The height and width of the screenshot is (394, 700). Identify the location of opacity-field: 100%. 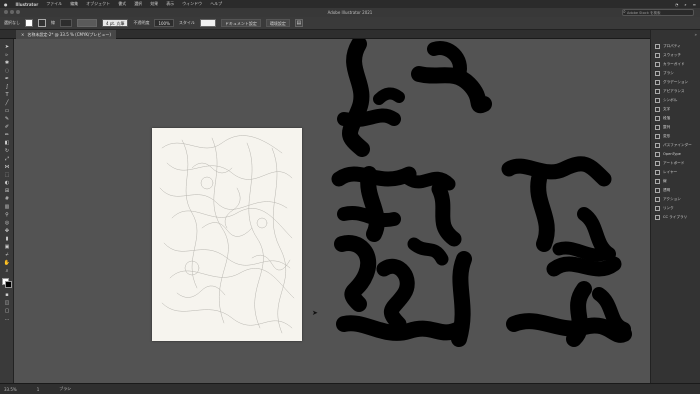
(164, 23).